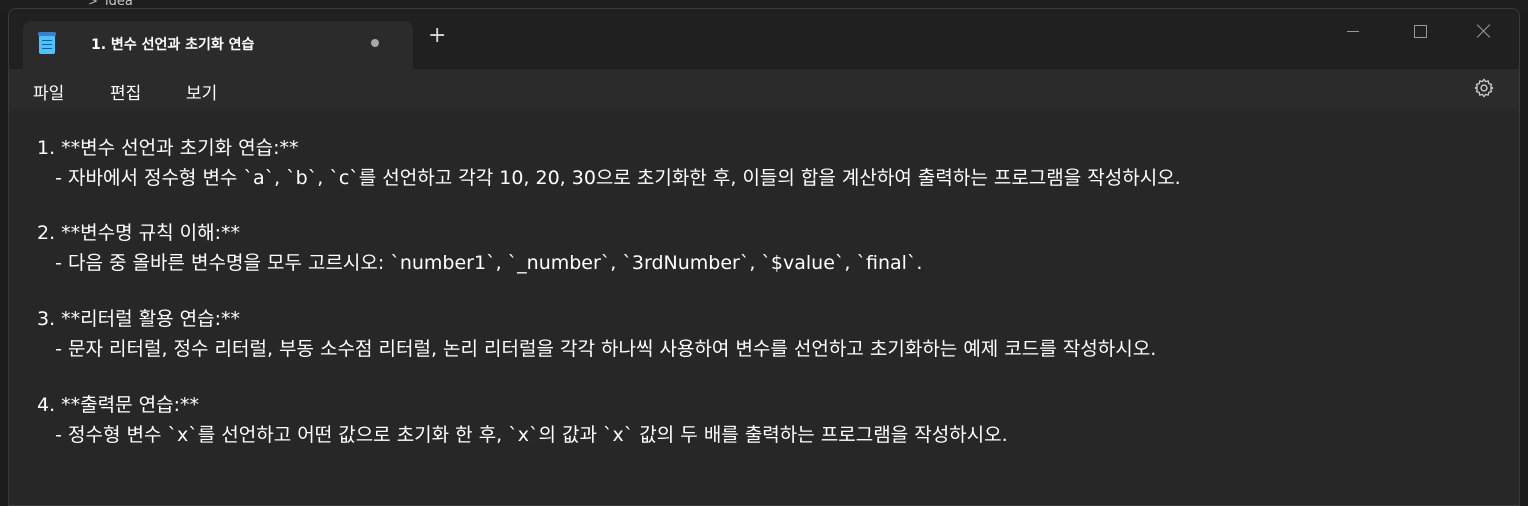 Image resolution: width=1528 pixels, height=506 pixels. I want to click on minimize-icon, so click(1353, 31).